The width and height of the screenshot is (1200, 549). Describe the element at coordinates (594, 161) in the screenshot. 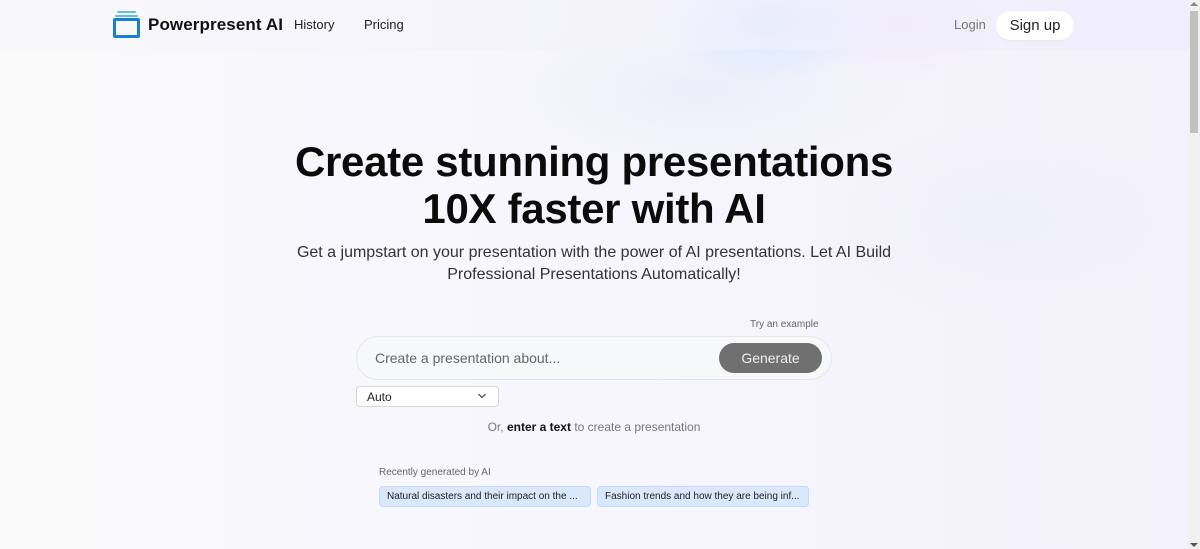

I see `hero-title-line-1: Create stunning presentations` at that location.